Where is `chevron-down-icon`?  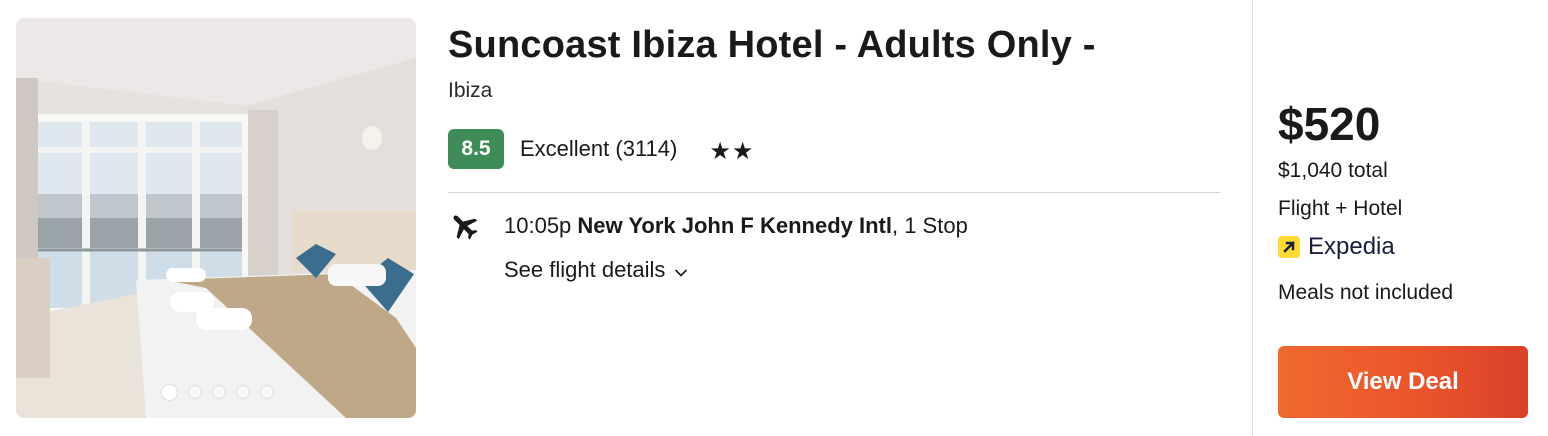
chevron-down-icon is located at coordinates (681, 270).